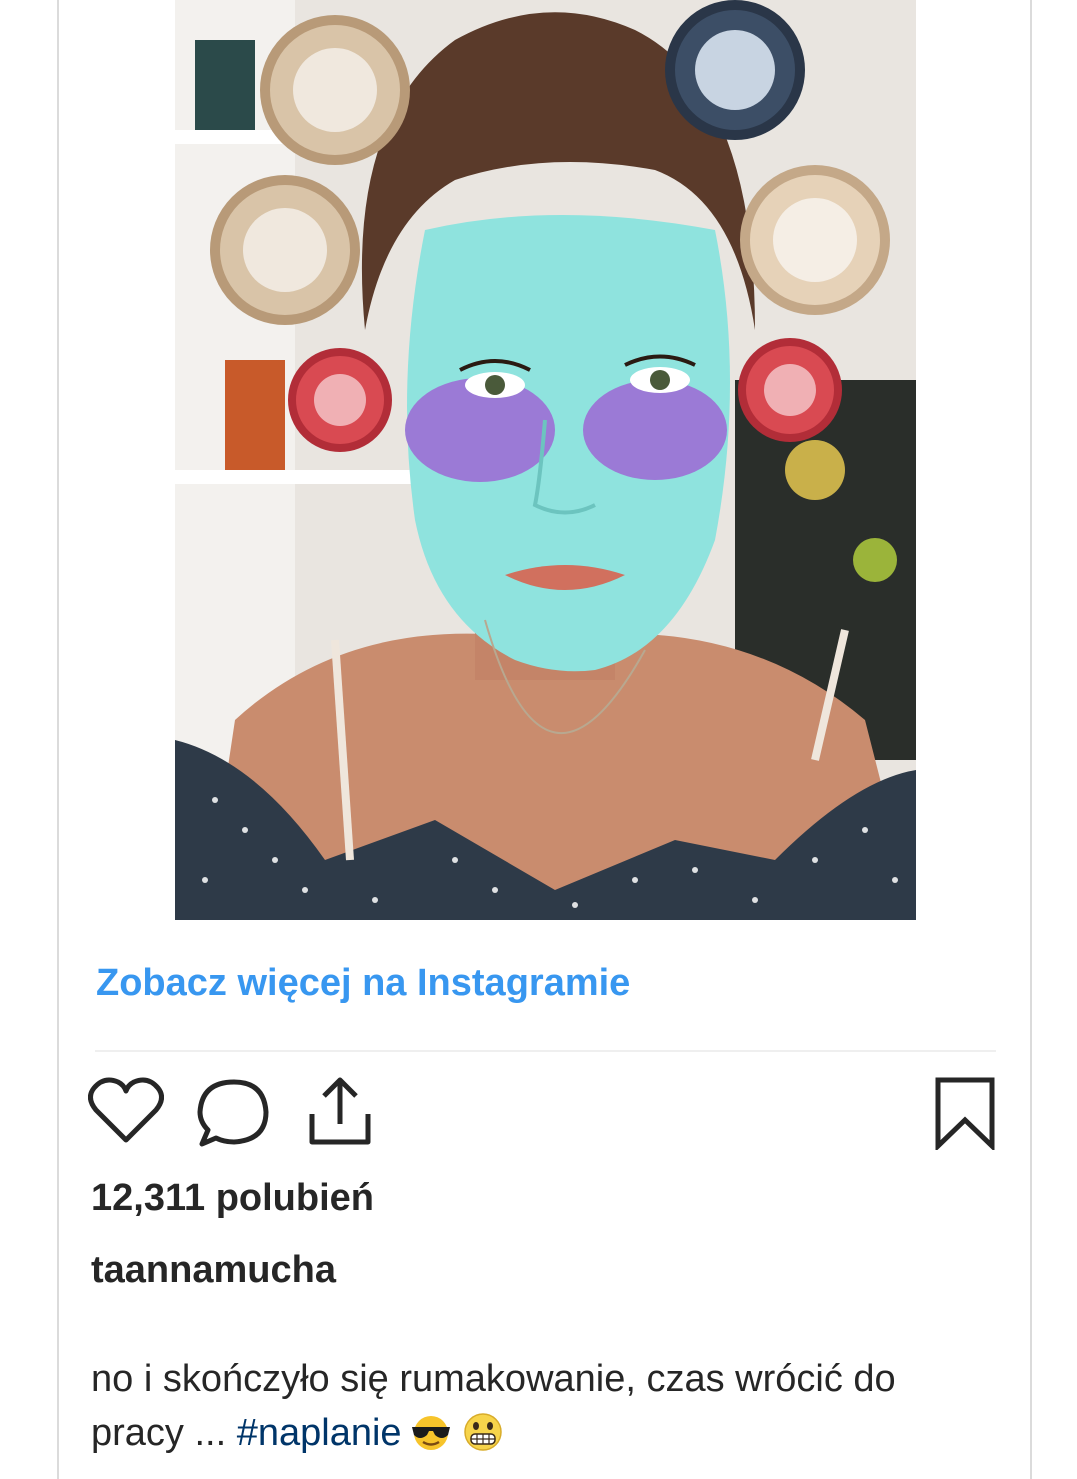  I want to click on share-upload-icon, so click(340, 1111).